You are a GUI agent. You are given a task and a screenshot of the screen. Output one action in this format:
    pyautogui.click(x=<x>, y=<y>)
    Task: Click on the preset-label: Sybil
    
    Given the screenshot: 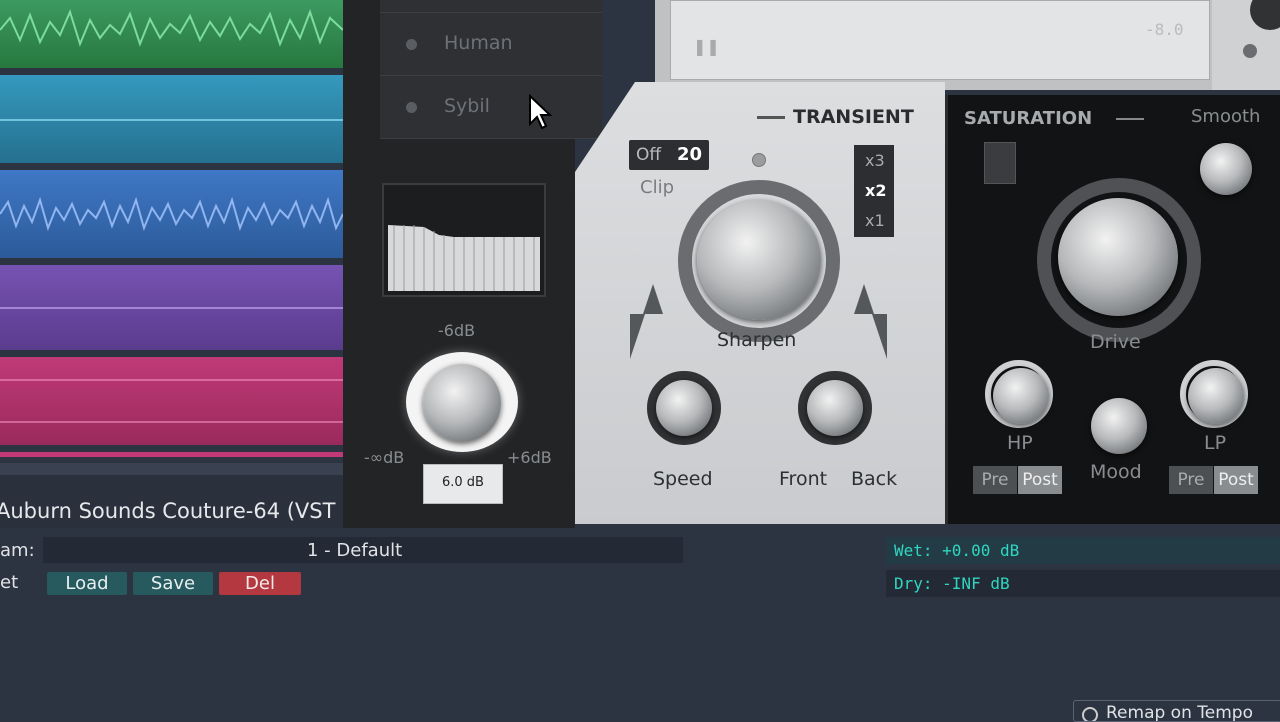 What is the action you would take?
    pyautogui.click(x=467, y=106)
    